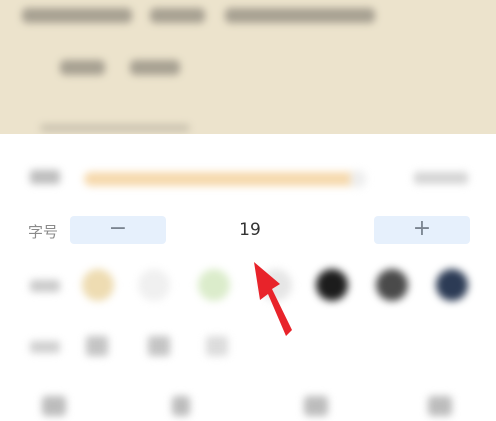  What do you see at coordinates (45, 177) in the screenshot?
I see `brightness-label` at bounding box center [45, 177].